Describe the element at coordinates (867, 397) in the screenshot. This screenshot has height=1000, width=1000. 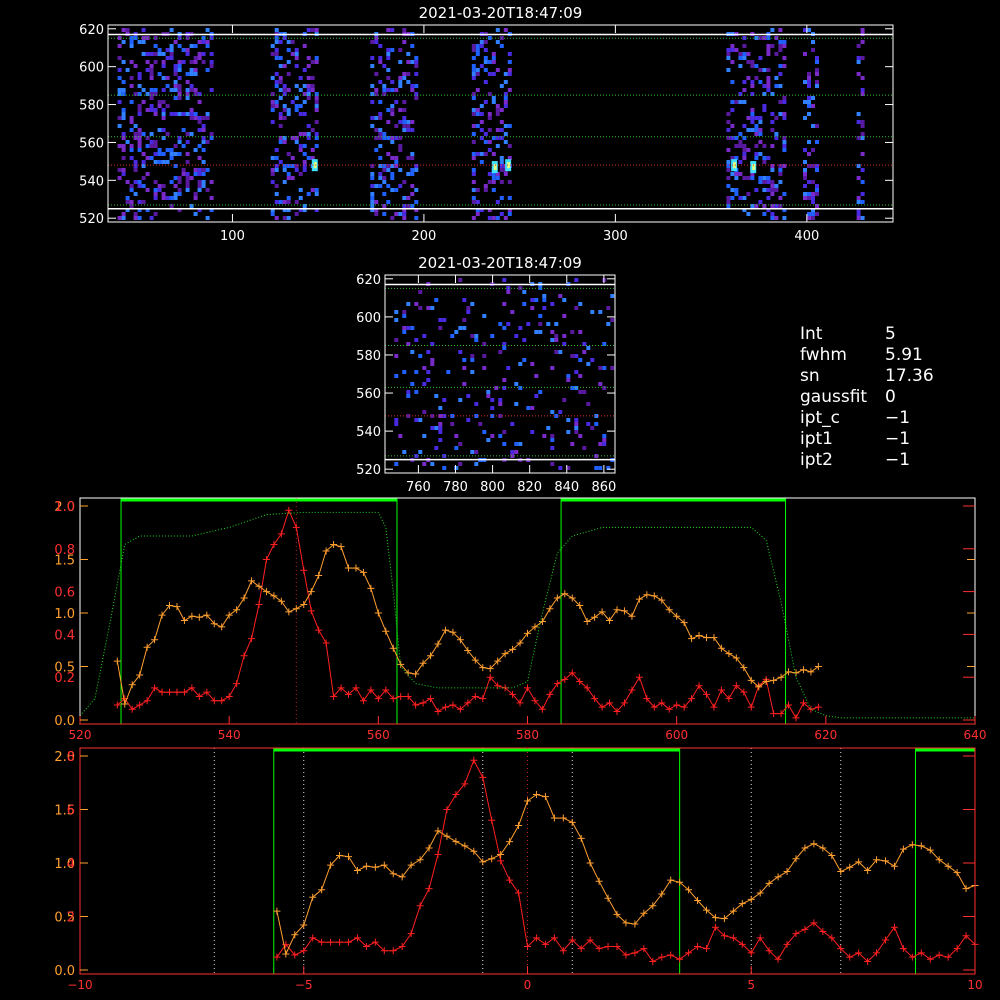
I see `info-row: gaussfit 0` at that location.